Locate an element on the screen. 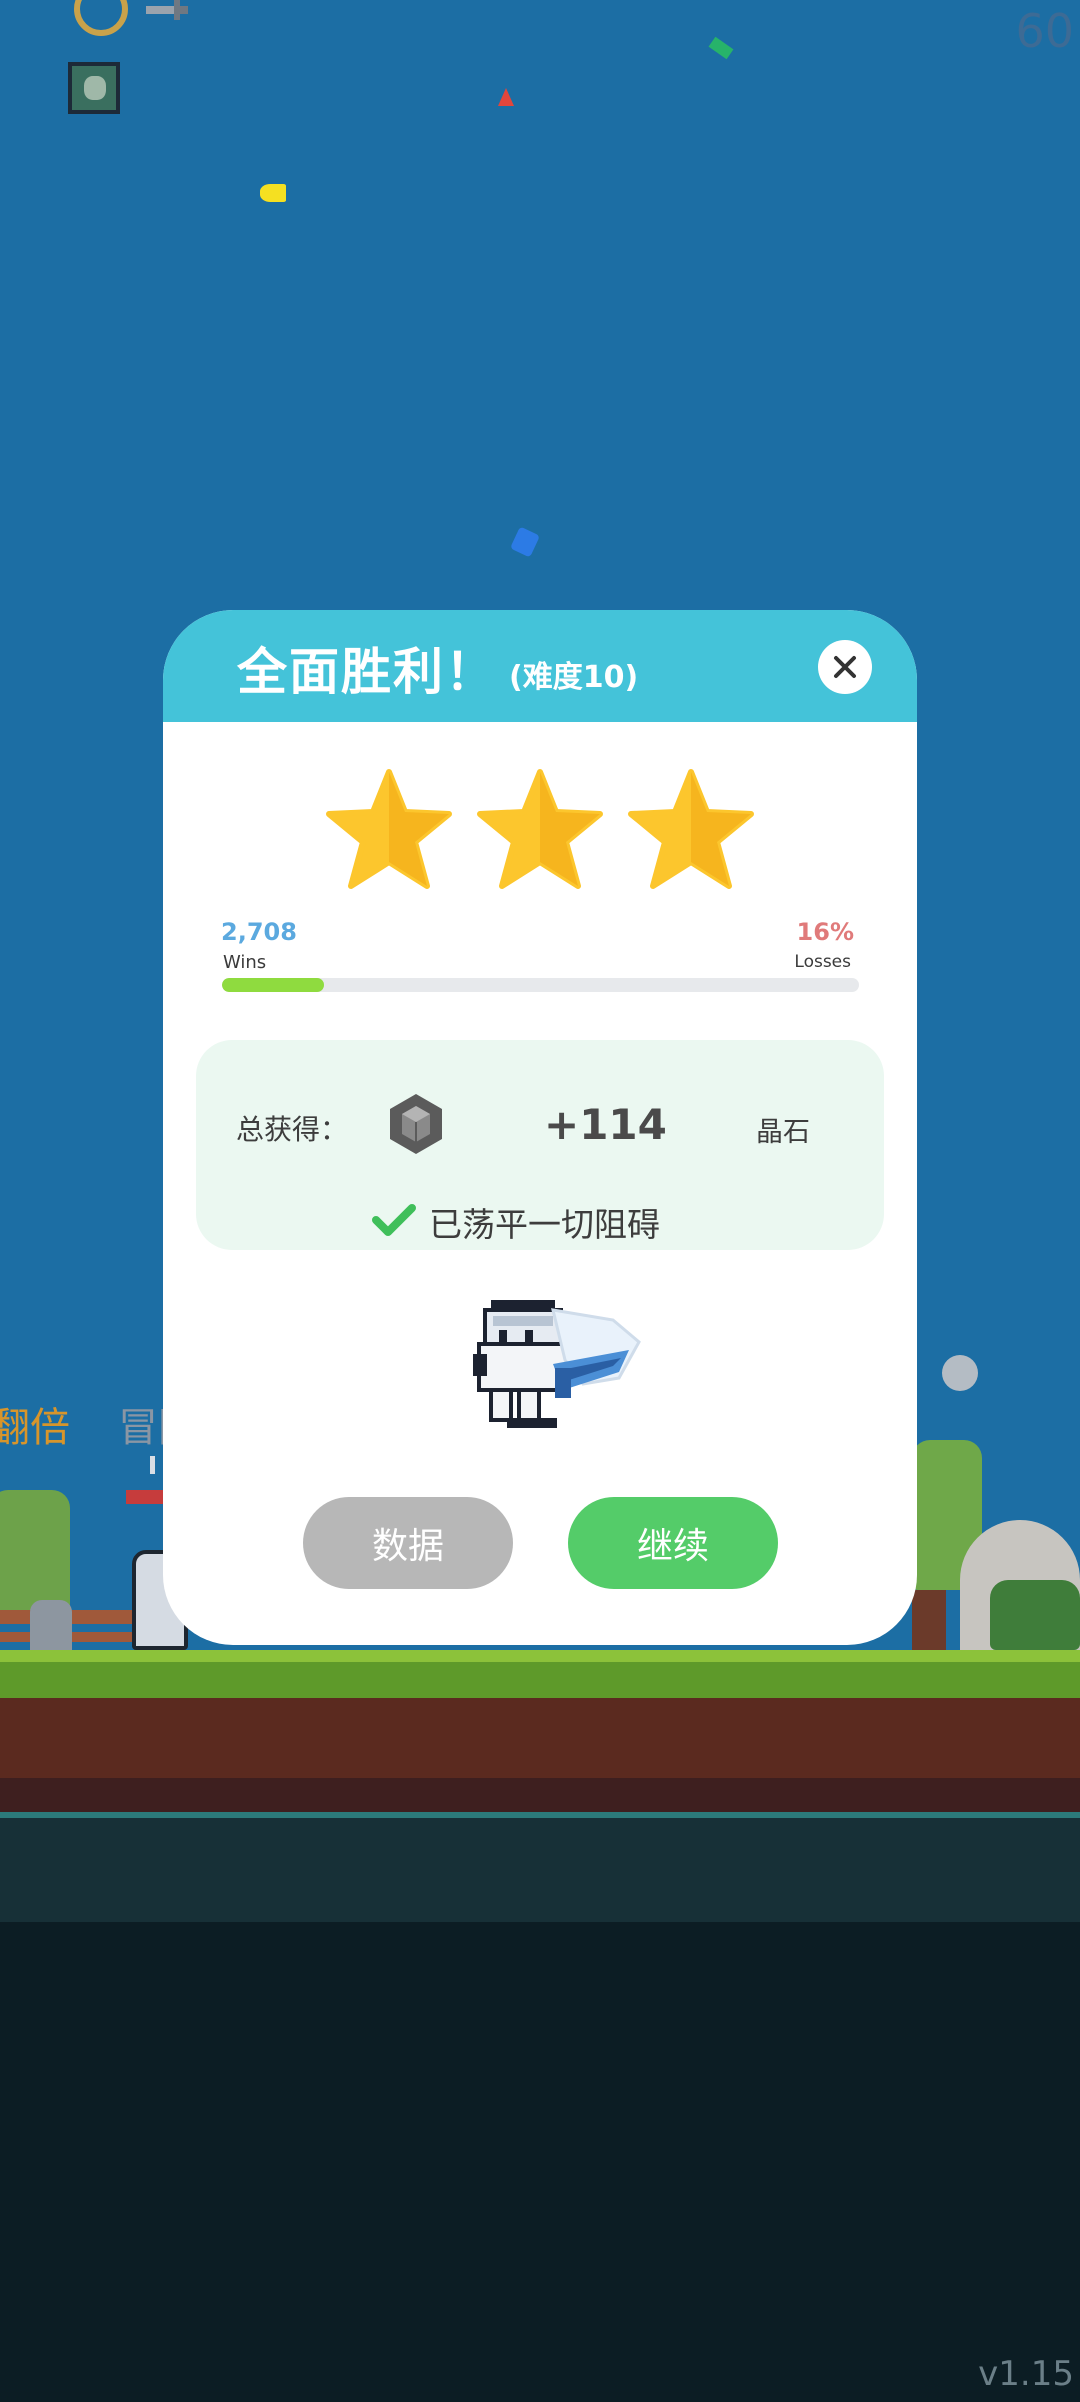  background-label-orange: 翻倍 is located at coordinates (35, 1428).